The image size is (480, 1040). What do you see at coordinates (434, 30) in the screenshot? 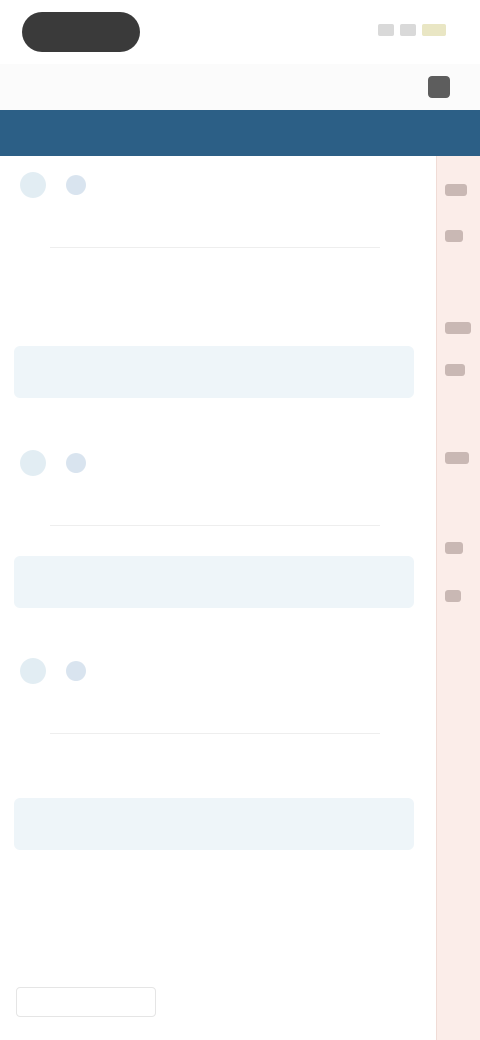
I see `battery-icon` at bounding box center [434, 30].